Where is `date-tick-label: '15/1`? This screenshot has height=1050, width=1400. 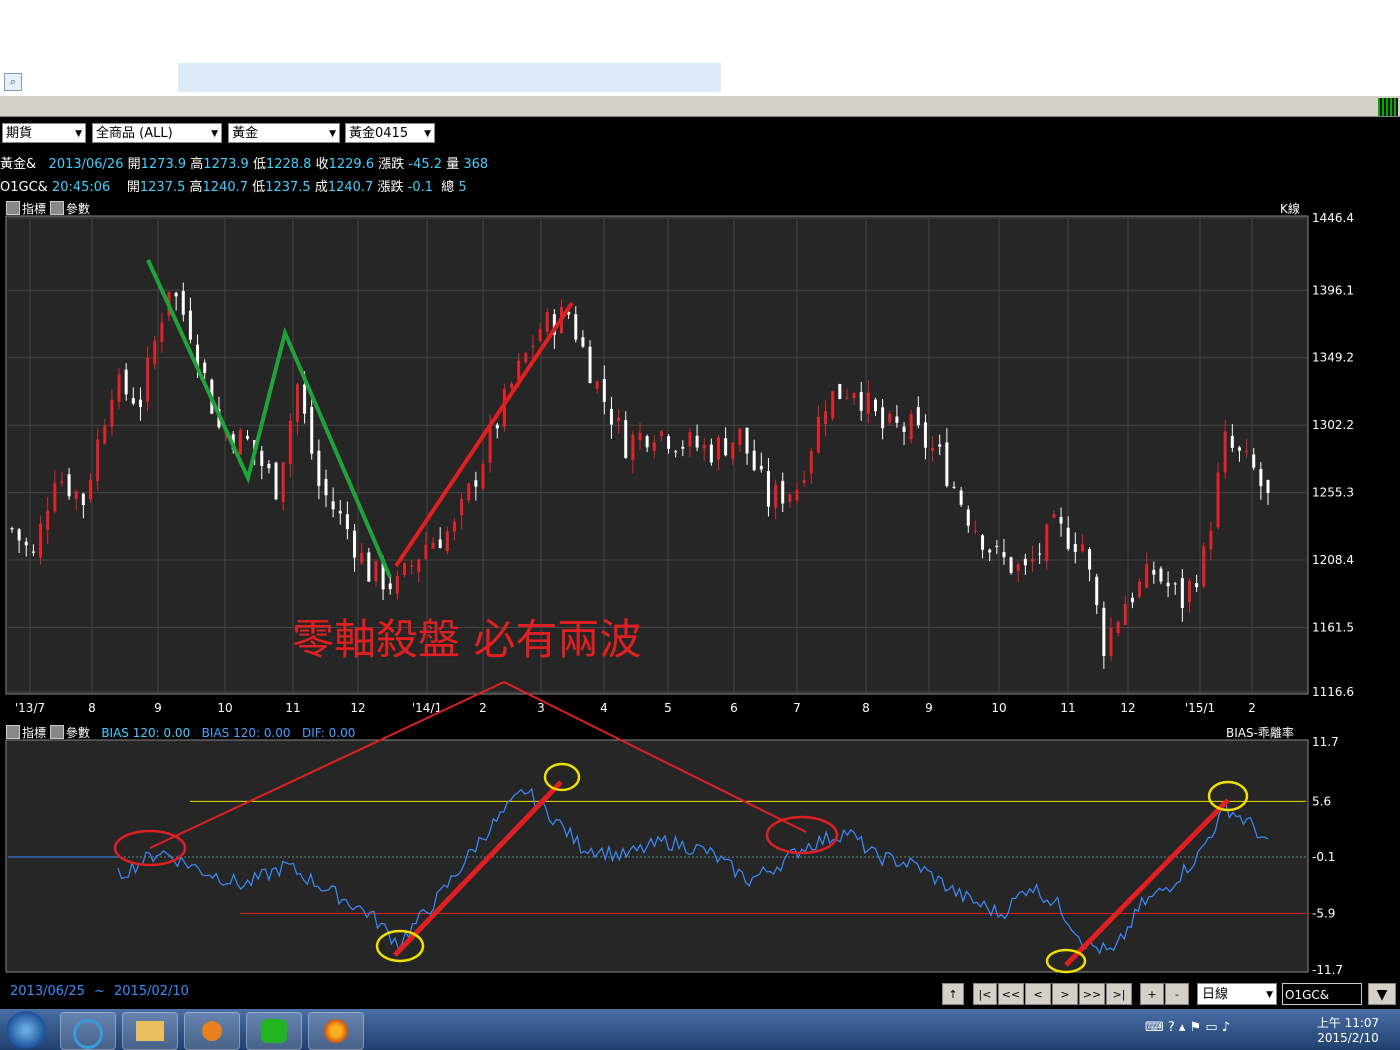
date-tick-label: '15/1 is located at coordinates (1200, 708).